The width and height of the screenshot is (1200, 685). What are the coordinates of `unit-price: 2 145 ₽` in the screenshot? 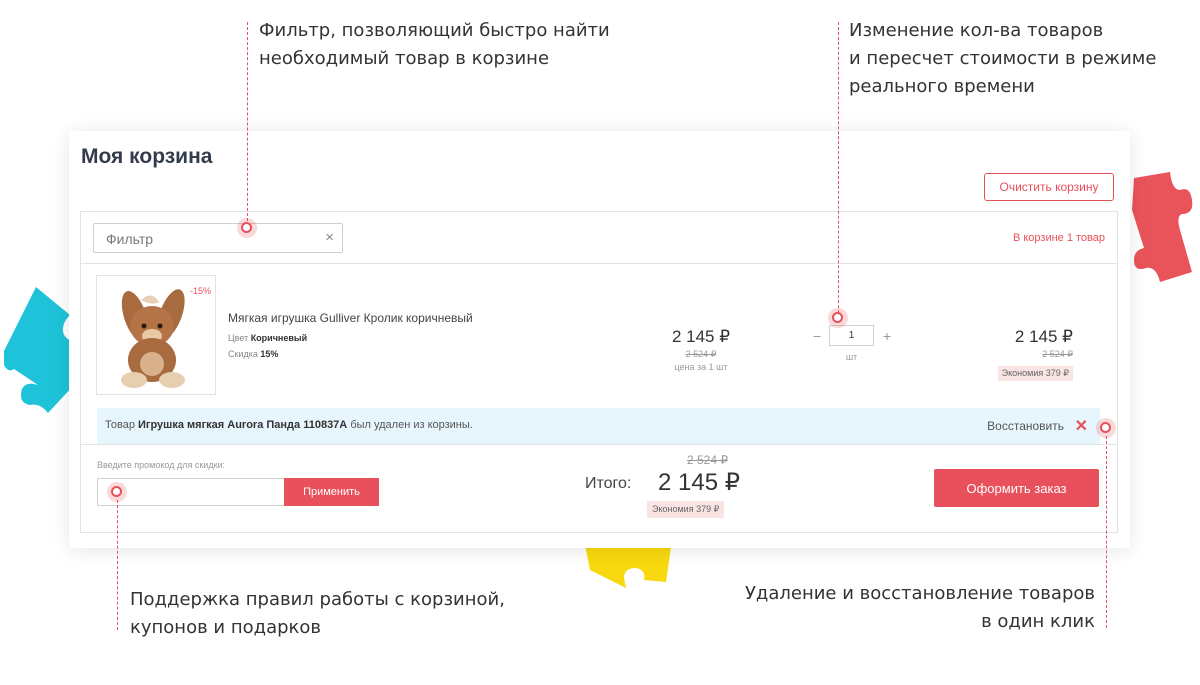 It's located at (701, 336).